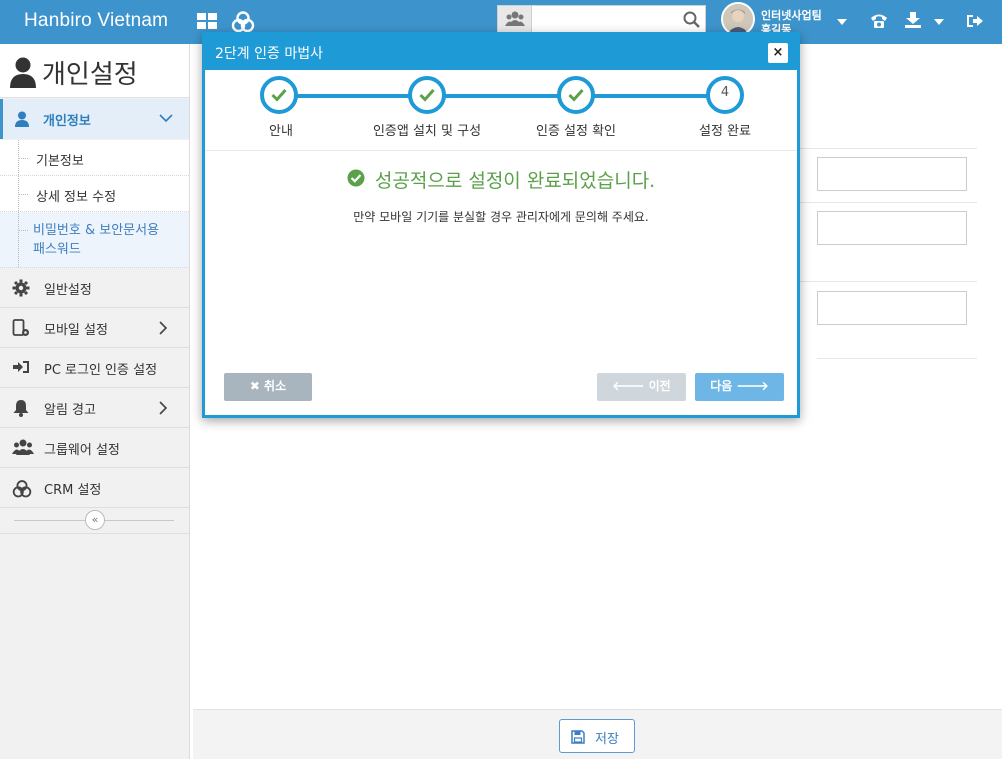 The width and height of the screenshot is (1002, 759). What do you see at coordinates (269, 54) in the screenshot?
I see `modal-title: 2단계 인증 마법사` at bounding box center [269, 54].